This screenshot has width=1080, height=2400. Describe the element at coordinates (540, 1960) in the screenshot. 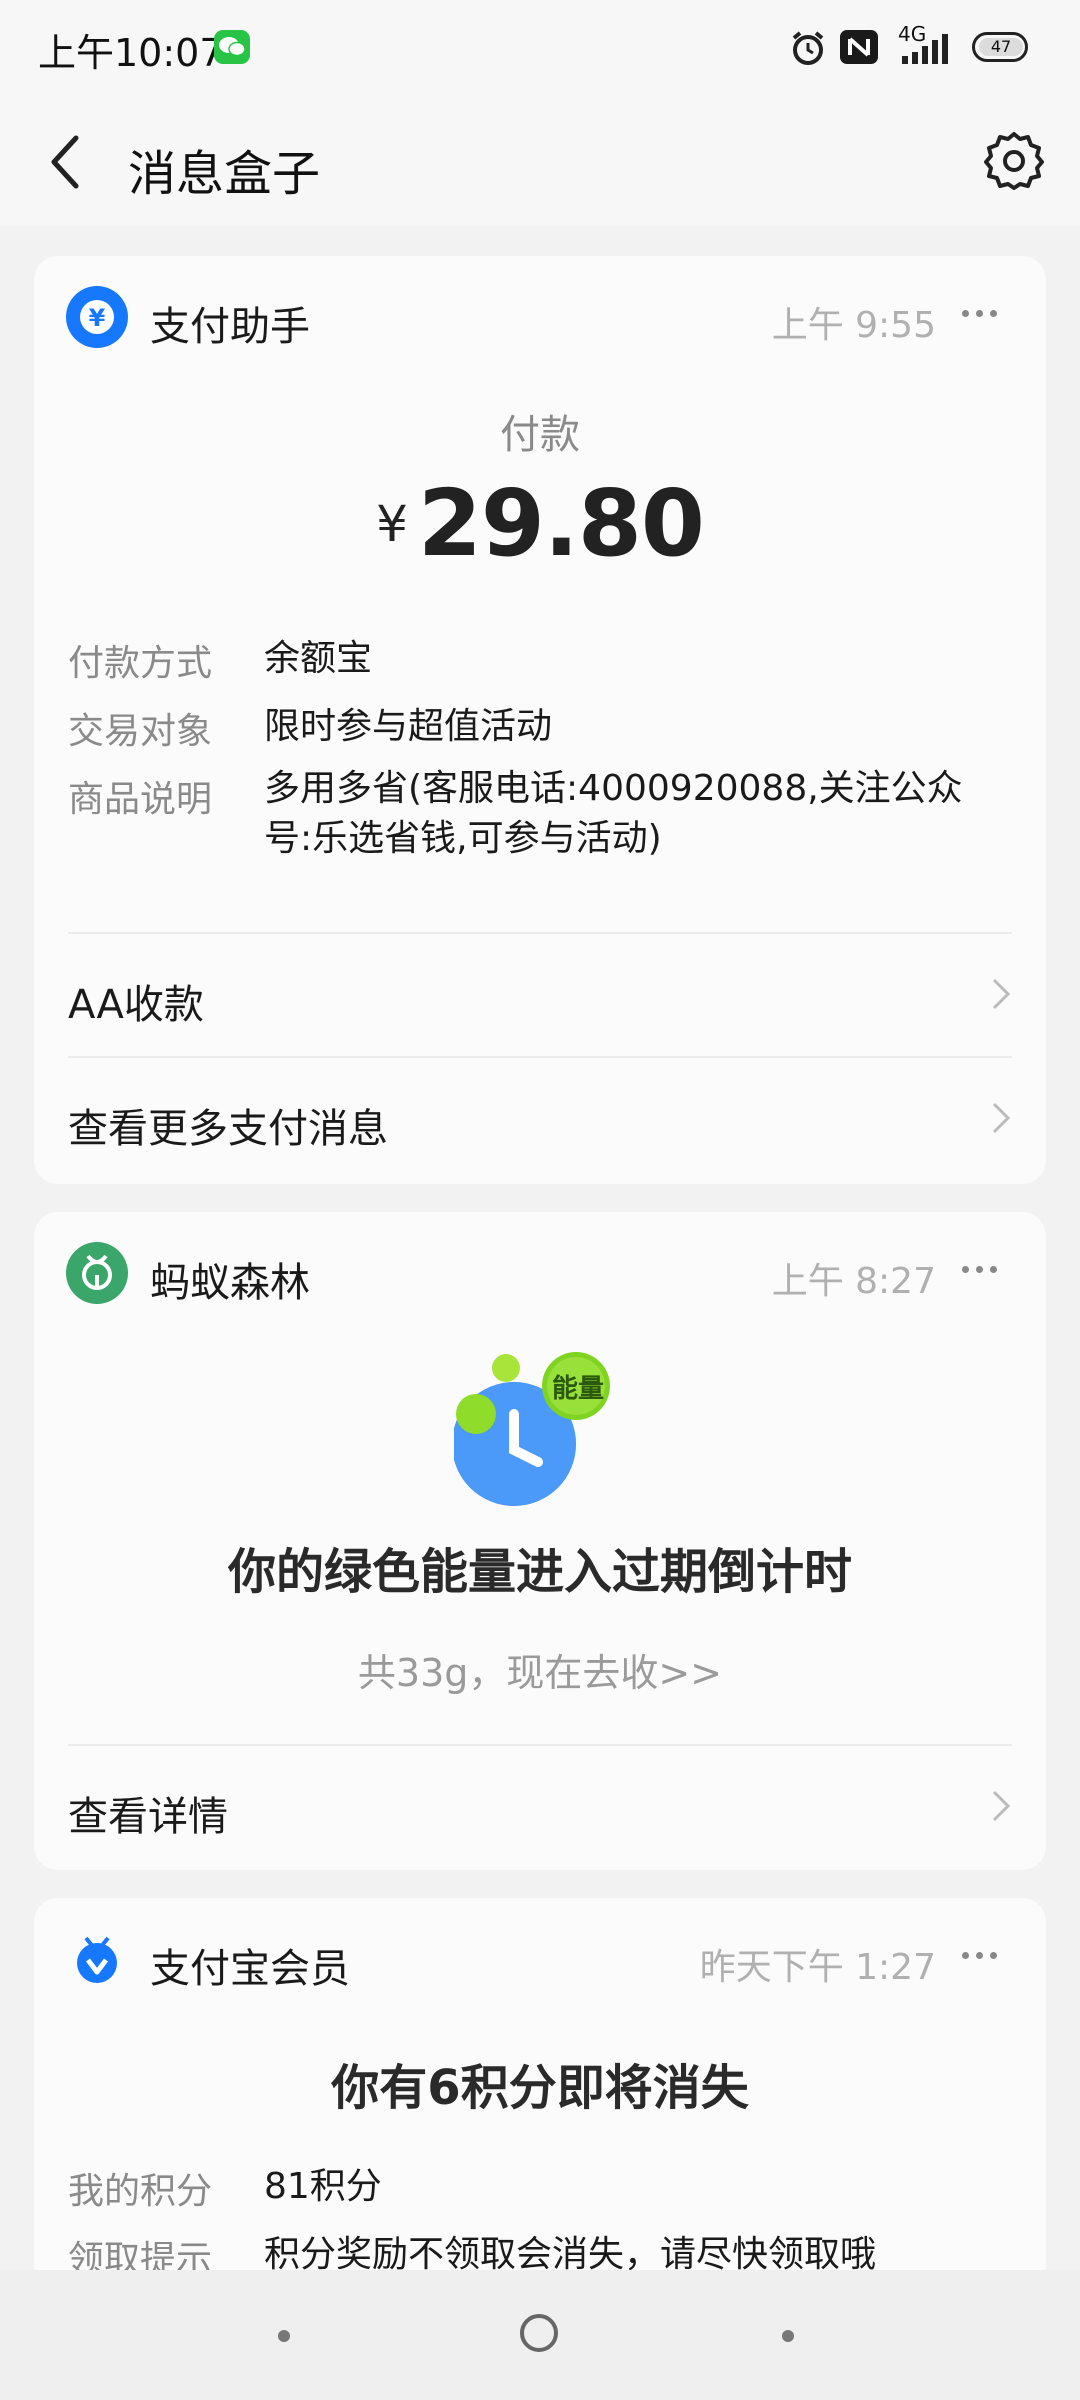

I see `card-header: 支付宝会员 昨天下午 1:27` at that location.